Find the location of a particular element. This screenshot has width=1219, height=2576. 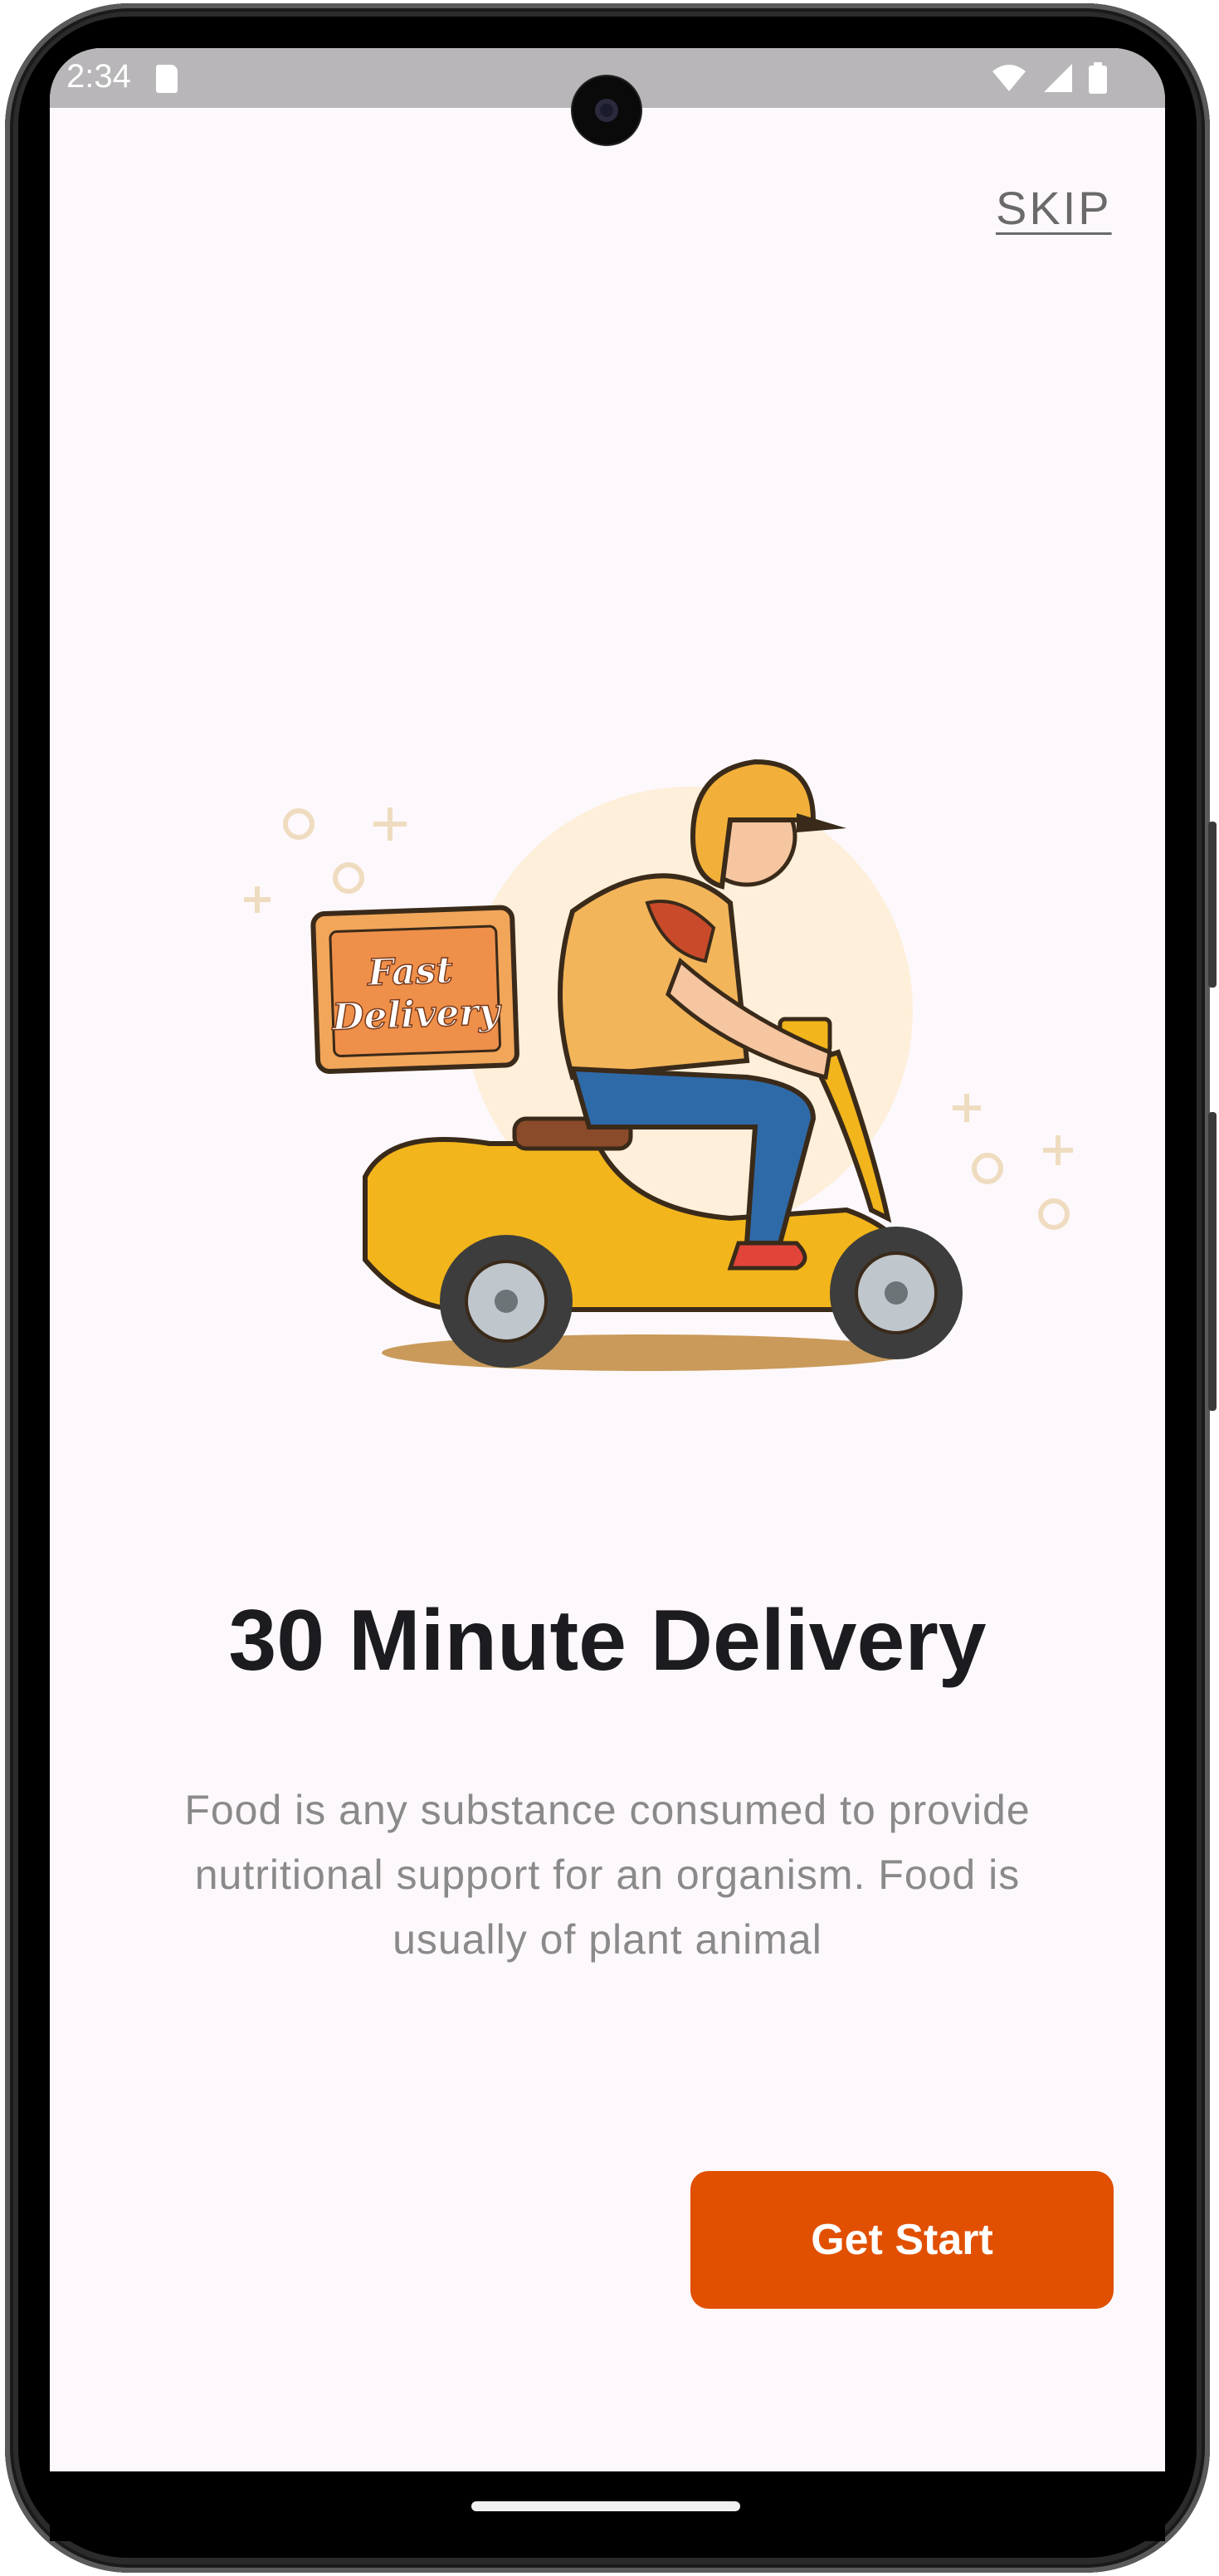

status-icons is located at coordinates (1049, 78).